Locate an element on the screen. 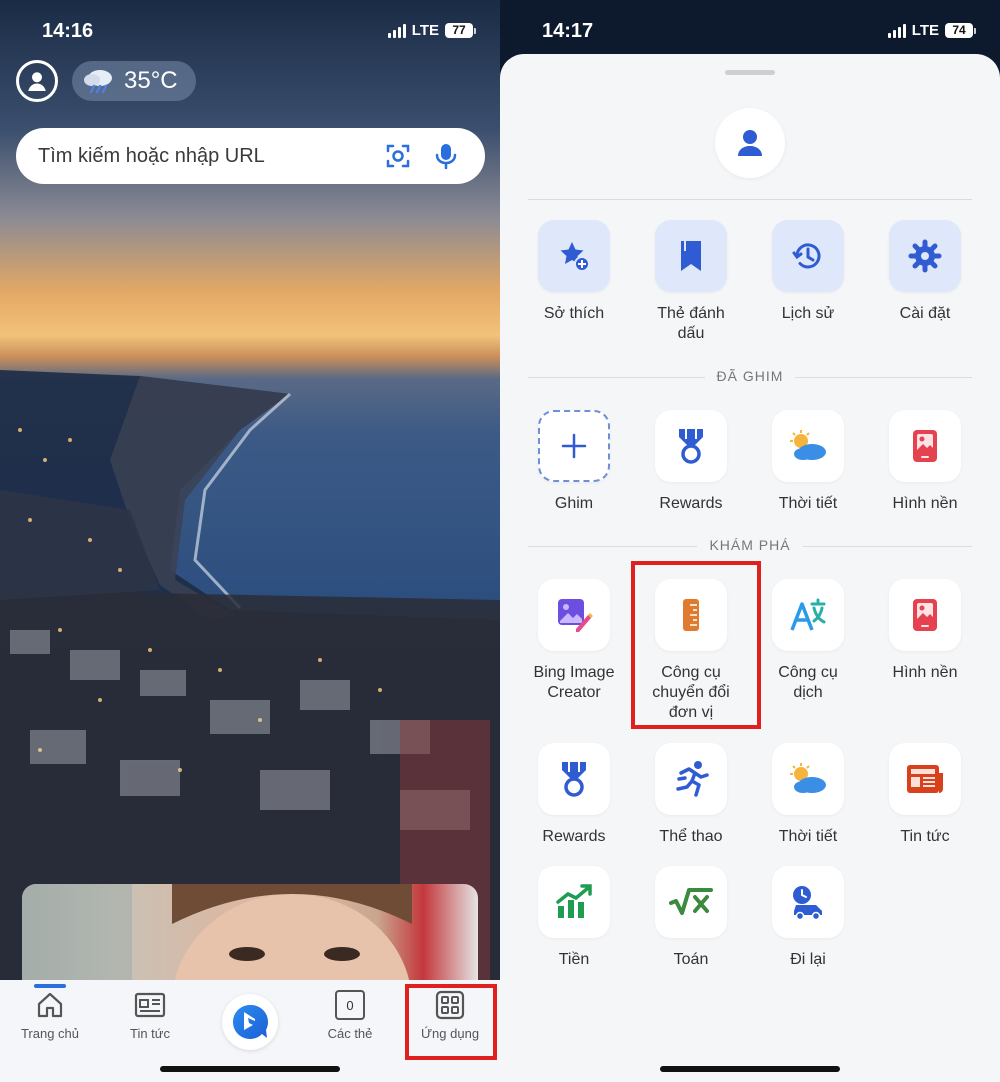 This screenshot has width=1000, height=1082. tile-label: Tiền is located at coordinates (574, 959).